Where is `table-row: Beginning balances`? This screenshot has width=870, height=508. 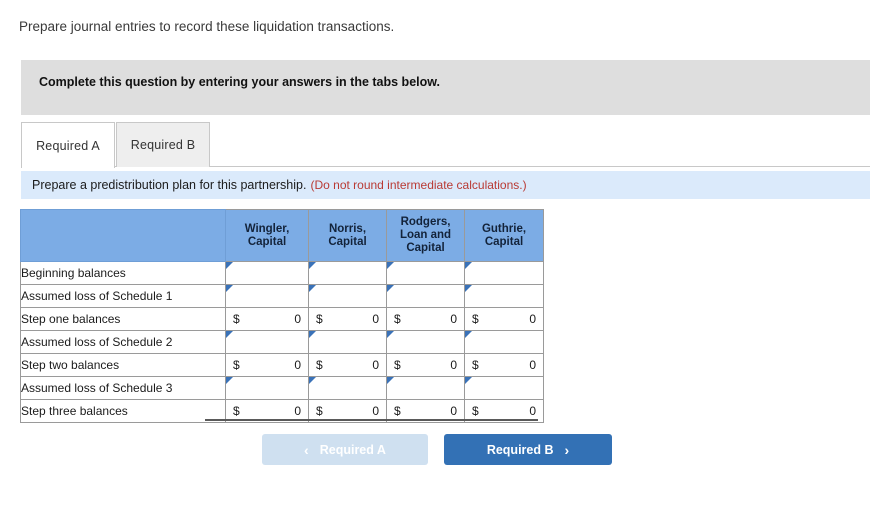
table-row: Beginning balances is located at coordinates (282, 273).